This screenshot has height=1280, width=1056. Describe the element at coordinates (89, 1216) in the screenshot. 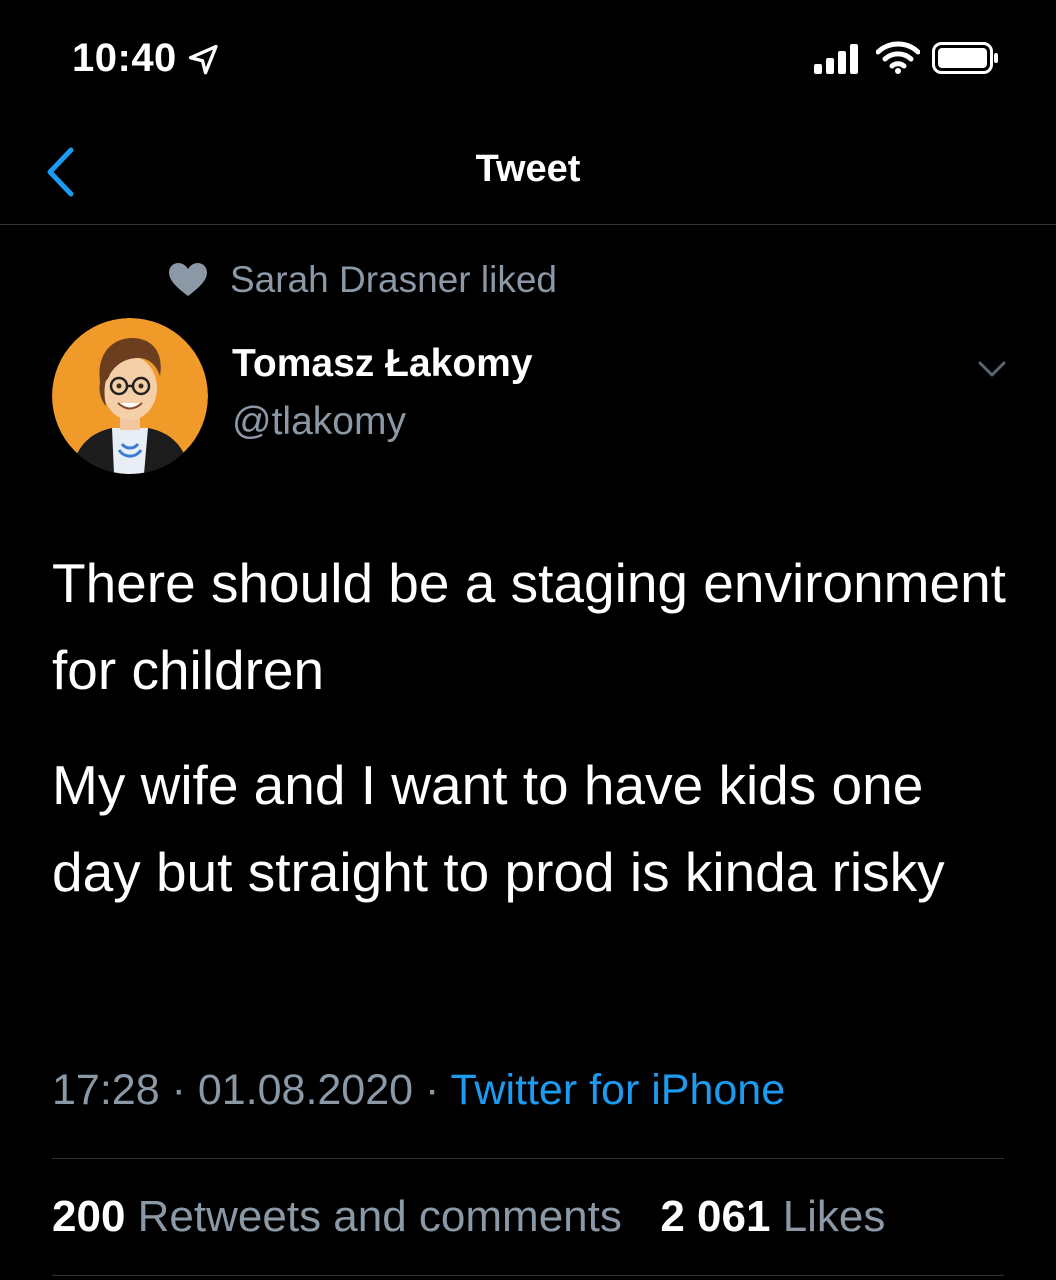

I see `retweets-count: 200` at that location.